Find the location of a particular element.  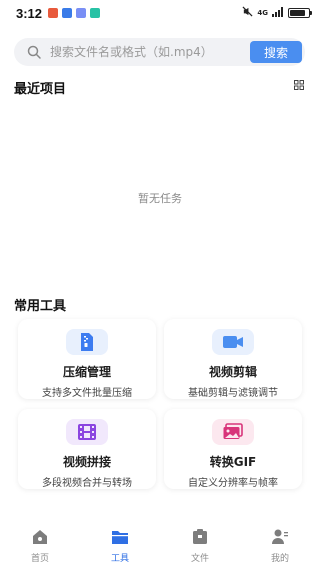

film-icon is located at coordinates (87, 432).